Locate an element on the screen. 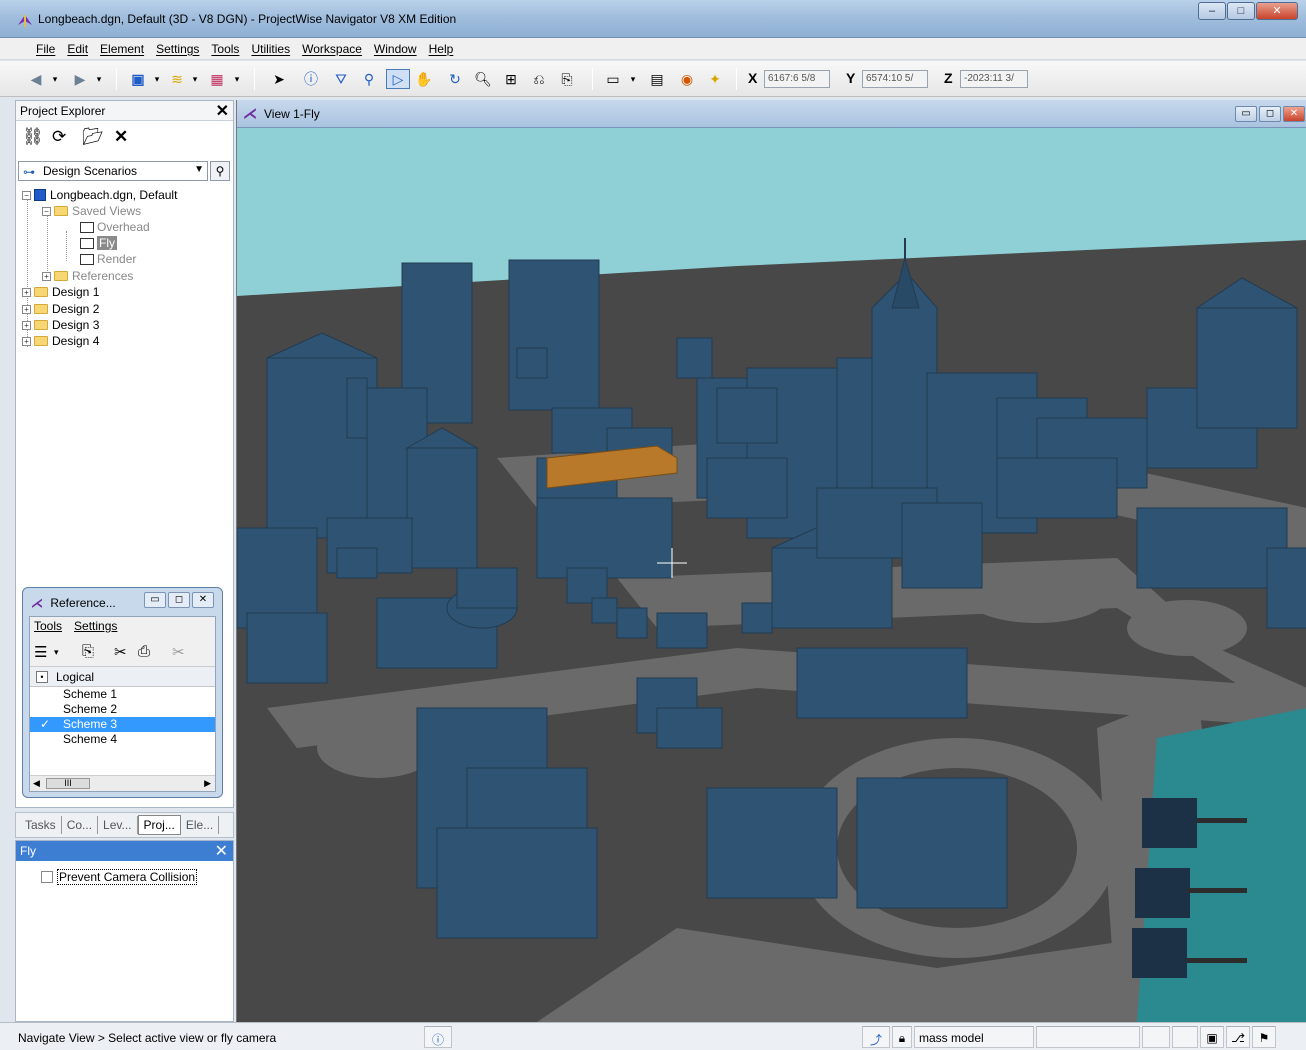  scheme-item-2: Scheme 2 is located at coordinates (122, 709).